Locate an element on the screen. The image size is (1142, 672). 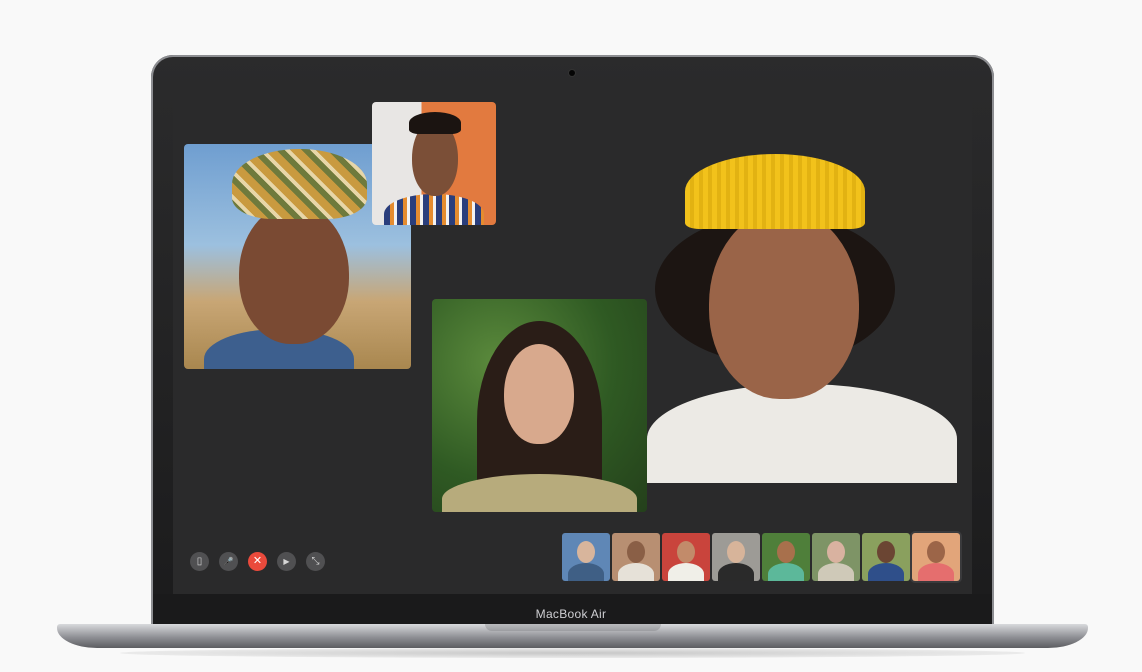
webcam-icon is located at coordinates (572, 73).